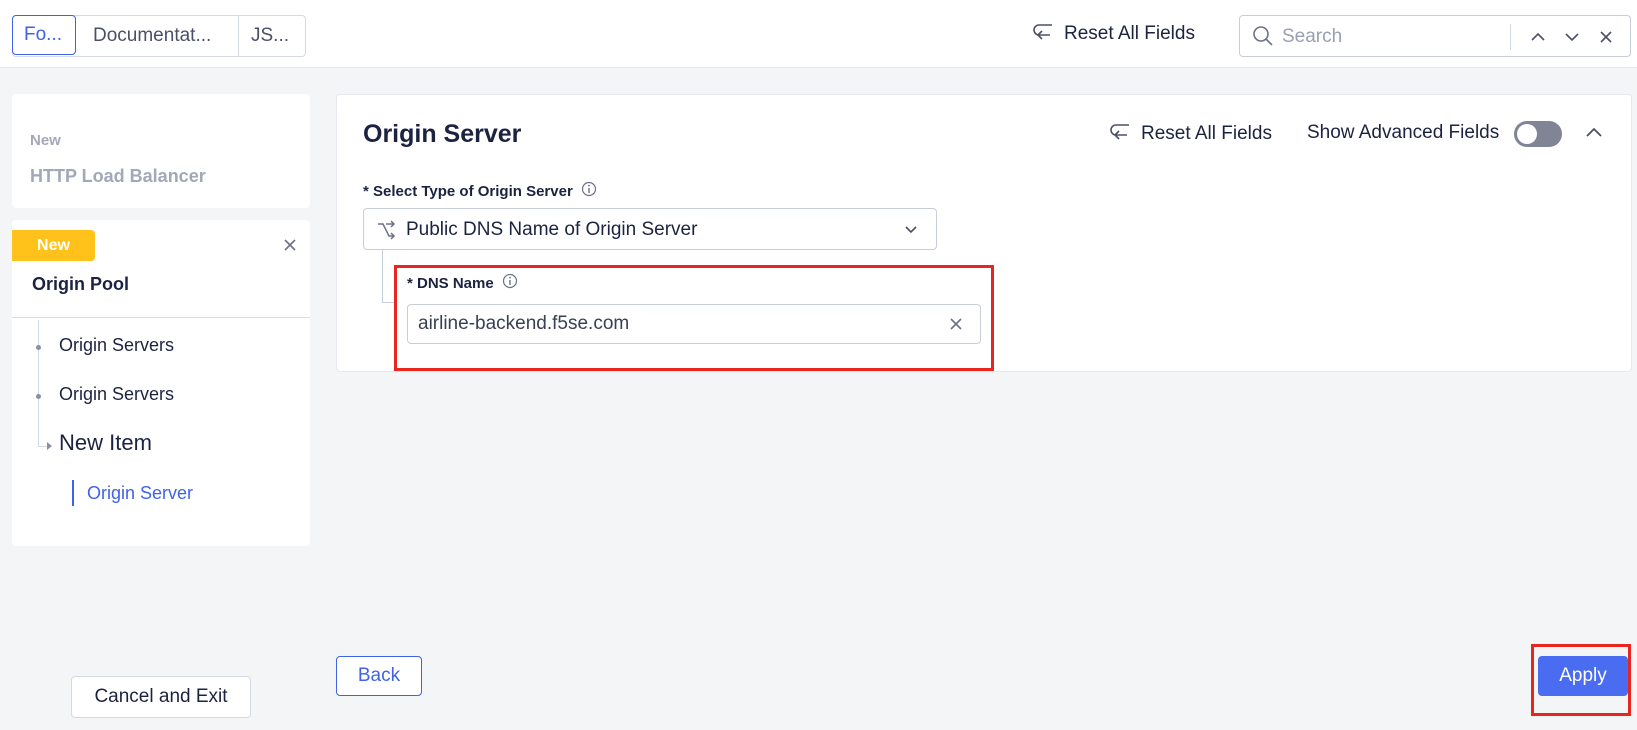 The width and height of the screenshot is (1637, 730). I want to click on clear-search-button, so click(1606, 37).